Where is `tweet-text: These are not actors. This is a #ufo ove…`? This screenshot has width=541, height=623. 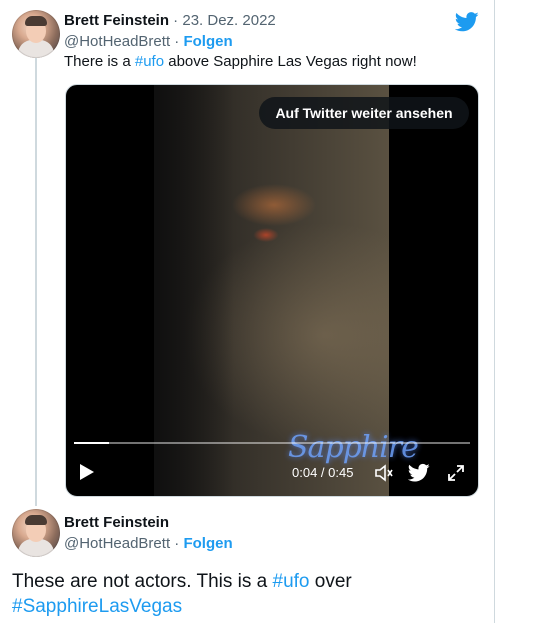
tweet-text: These are not actors. This is a #ufo ove… is located at coordinates (247, 594).